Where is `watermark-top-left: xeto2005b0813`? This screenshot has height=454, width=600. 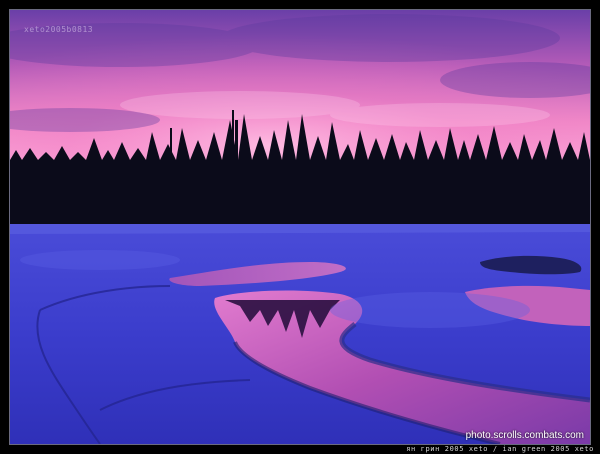
watermark-top-left: xeto2005b0813 is located at coordinates (59, 29).